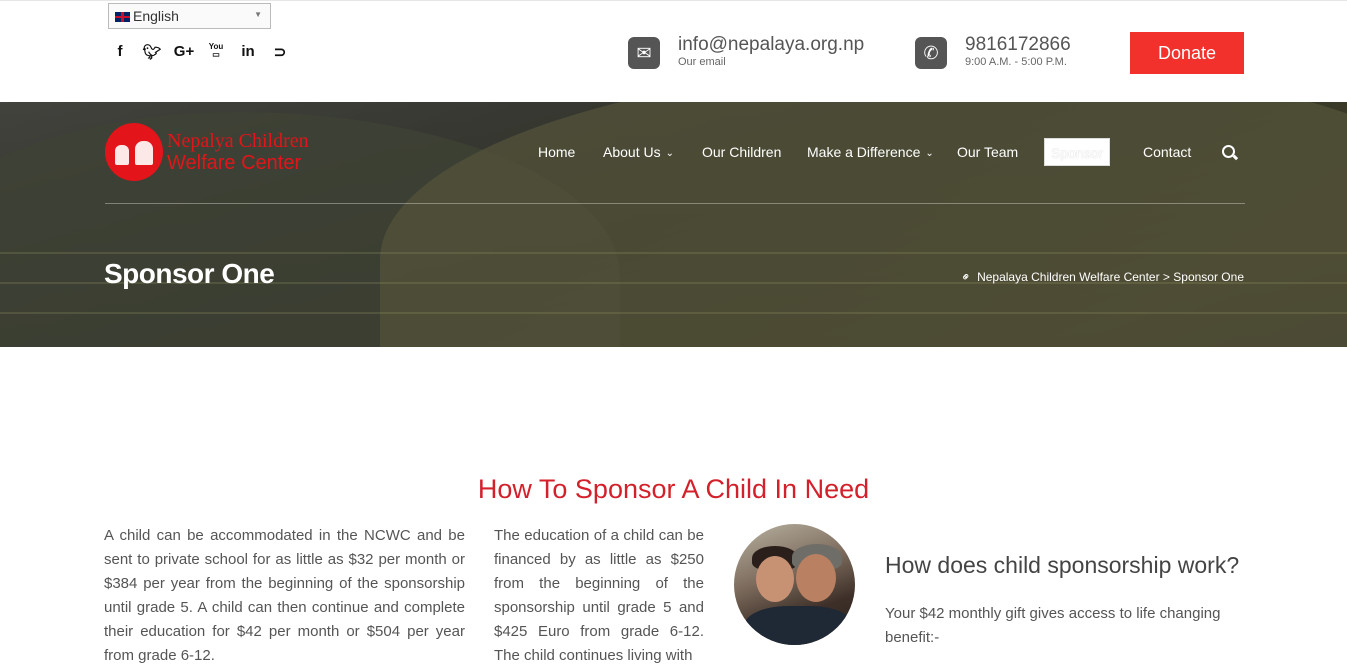 Image resolution: width=1347 pixels, height=668 pixels. I want to click on phone-contact: ✆ 9816172866 9:00 A.M. - 5:00 P.M., so click(993, 51).